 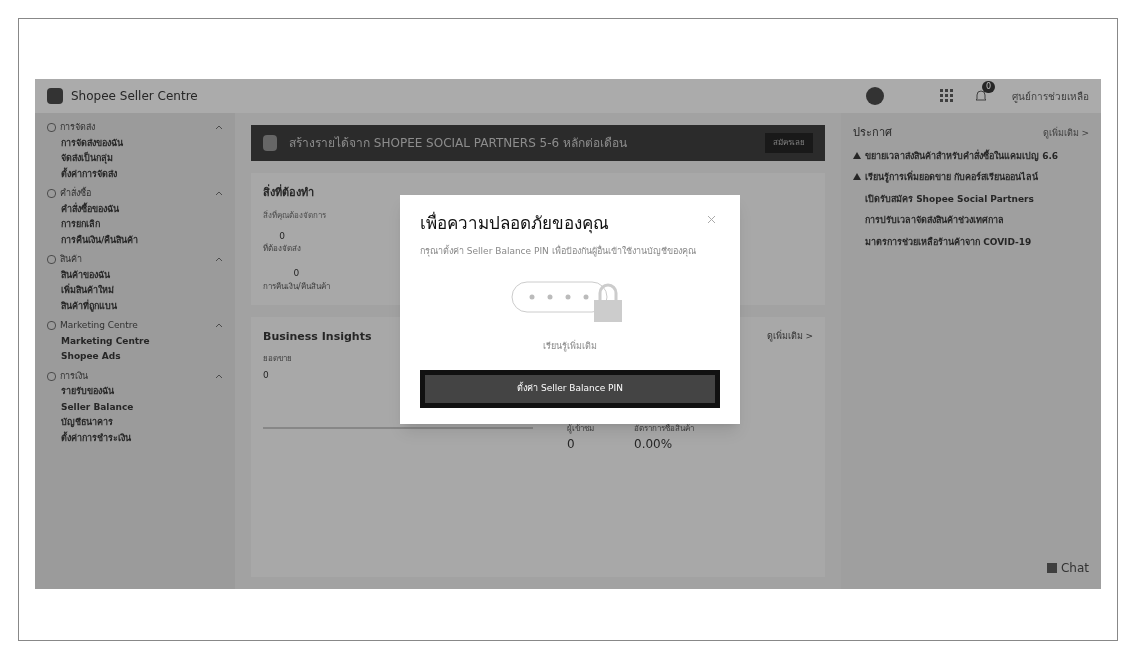 I want to click on promo-banner: สร้างรายได้จาก SHOPEE SOCIAL PARTNERS 5-6 หลักต่อเดือน สมัครเลย, so click(x=538, y=143).